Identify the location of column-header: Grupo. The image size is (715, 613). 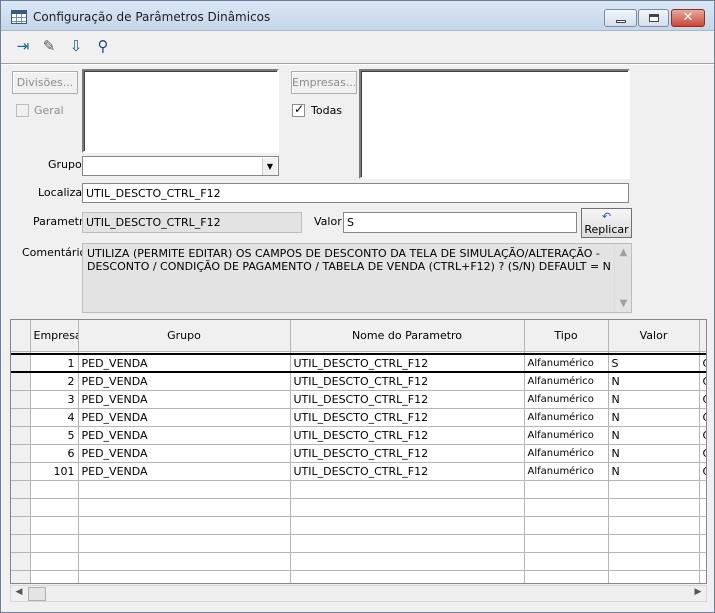
(184, 336).